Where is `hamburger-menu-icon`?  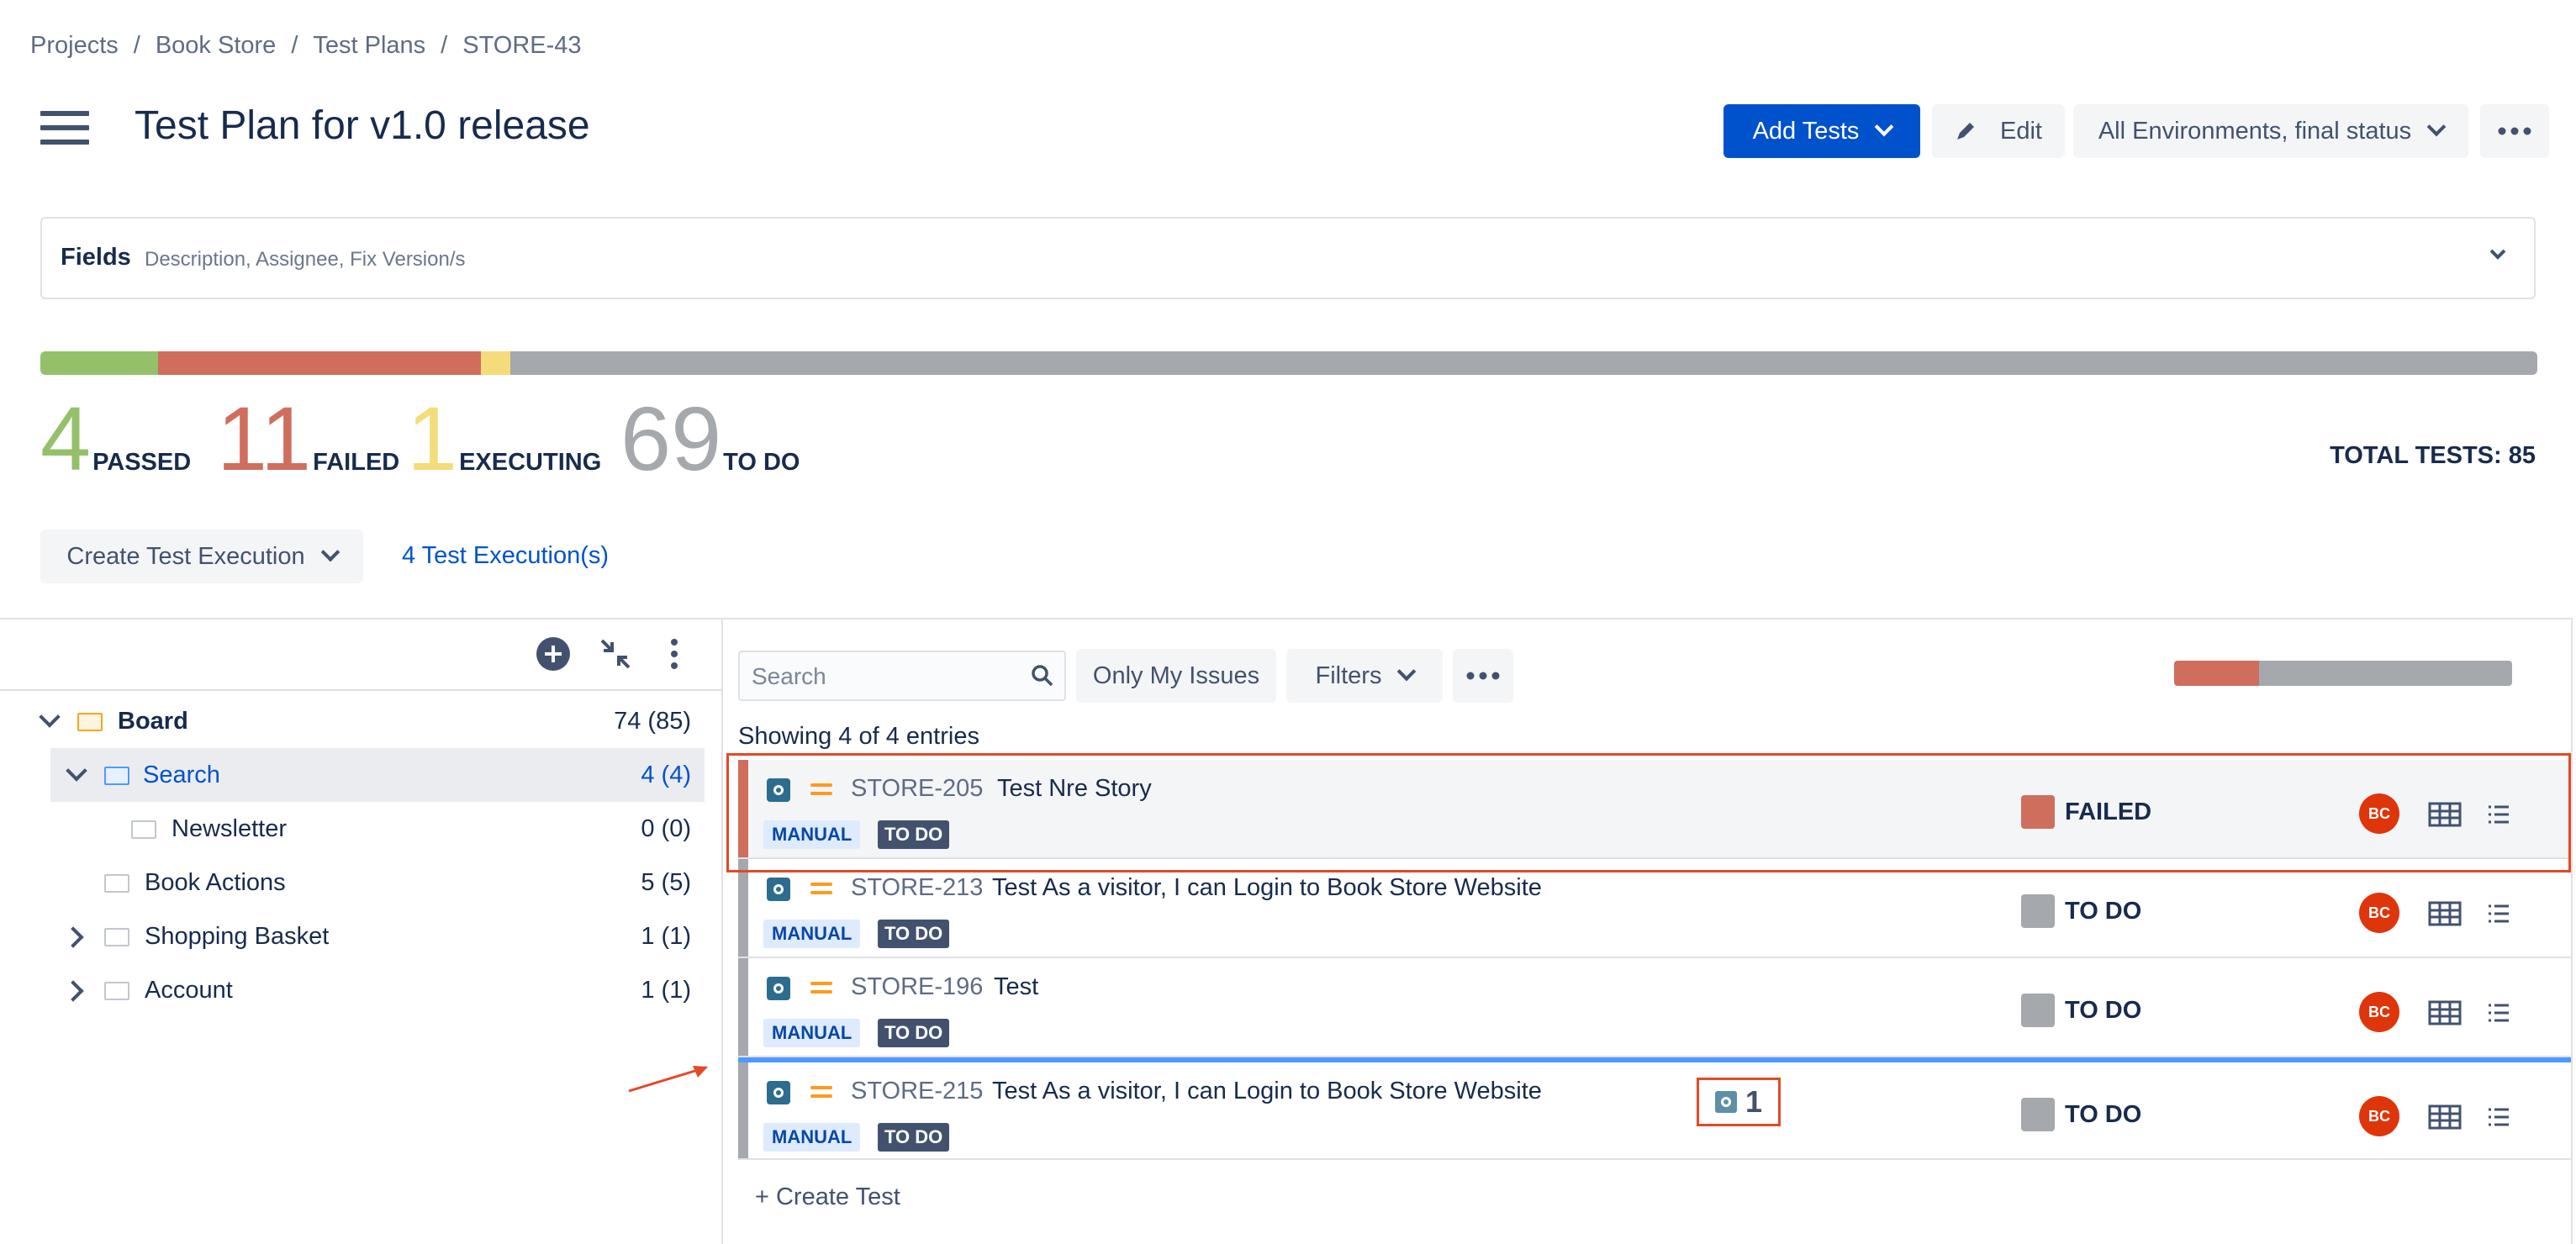 hamburger-menu-icon is located at coordinates (64, 128).